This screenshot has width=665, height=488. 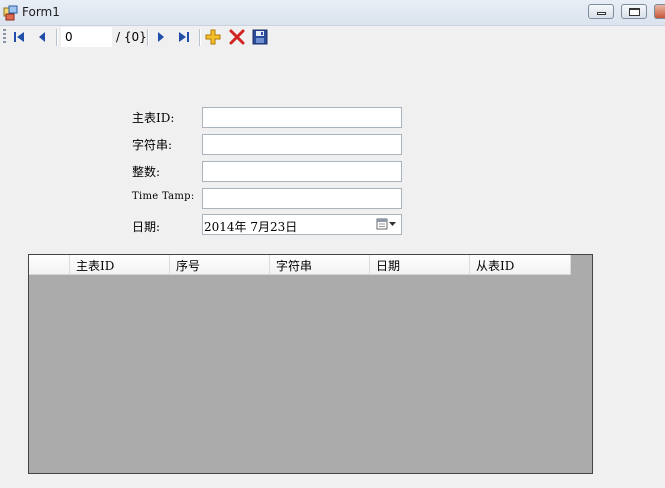 I want to click on row-header-corner, so click(x=49, y=264).